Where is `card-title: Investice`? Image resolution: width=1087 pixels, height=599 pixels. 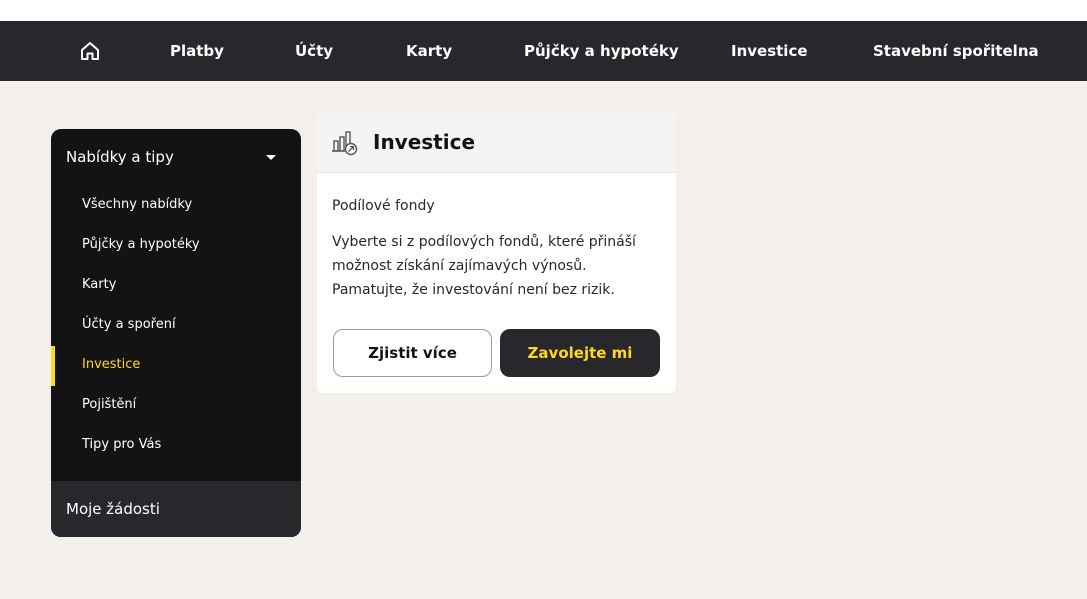
card-title: Investice is located at coordinates (424, 142).